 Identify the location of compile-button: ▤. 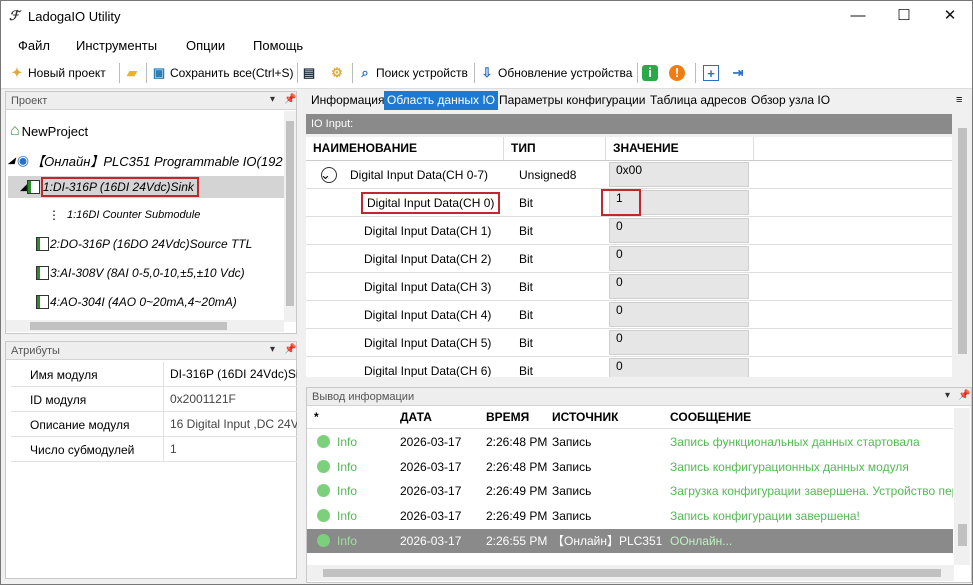
(310, 73).